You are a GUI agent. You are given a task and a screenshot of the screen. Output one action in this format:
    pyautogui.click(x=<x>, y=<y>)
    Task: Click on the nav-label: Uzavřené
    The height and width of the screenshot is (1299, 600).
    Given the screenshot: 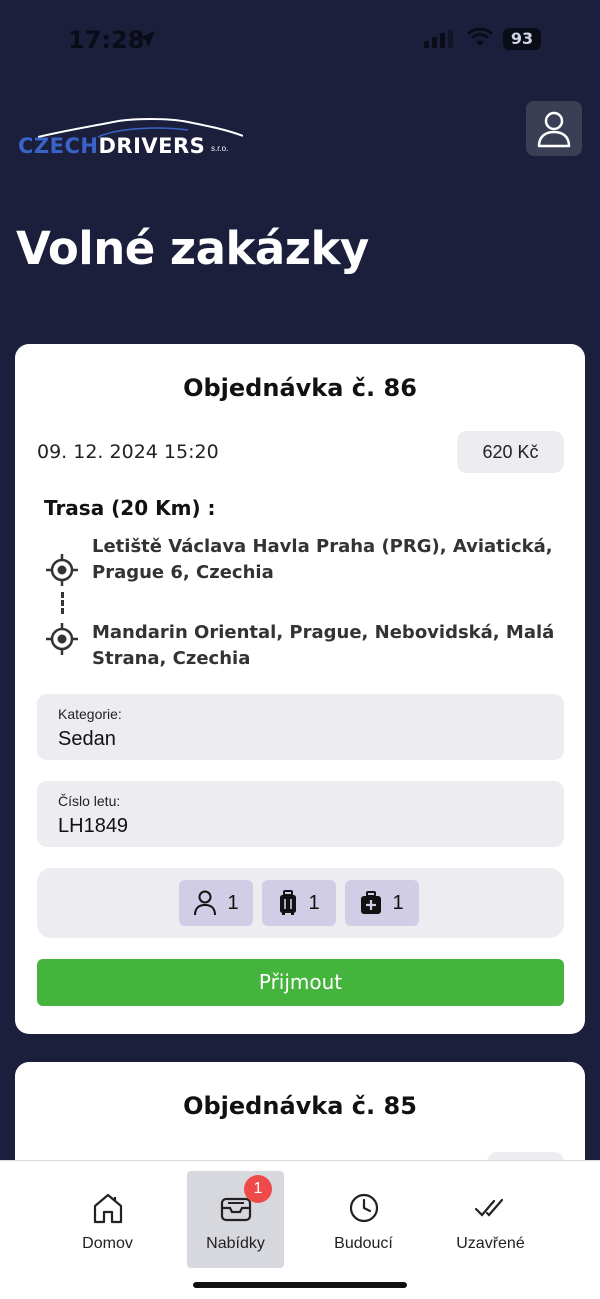 What is the action you would take?
    pyautogui.click(x=490, y=1243)
    